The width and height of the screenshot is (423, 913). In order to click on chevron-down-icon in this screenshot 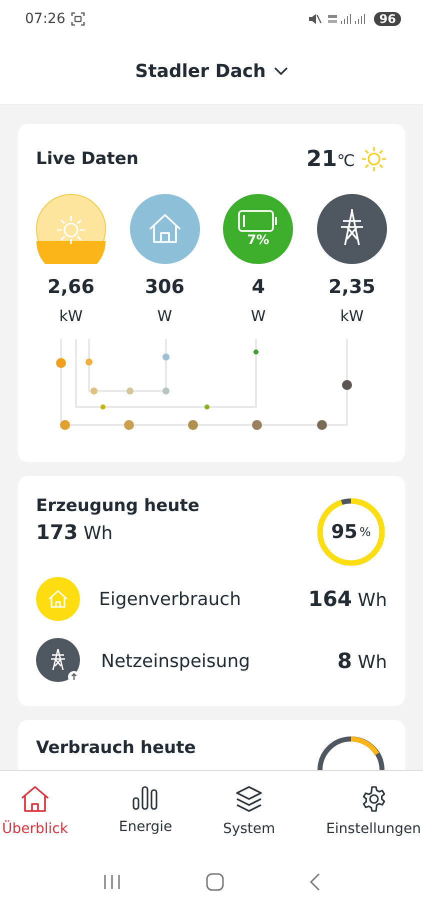, I will do `click(281, 71)`.